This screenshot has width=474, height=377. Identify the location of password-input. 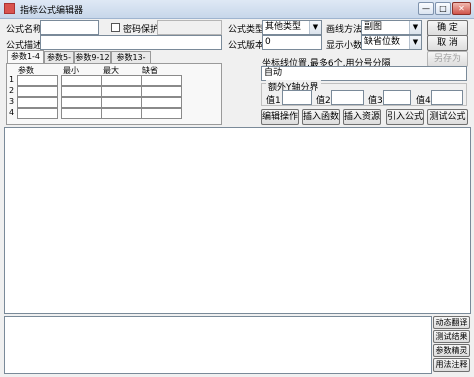
(189, 27).